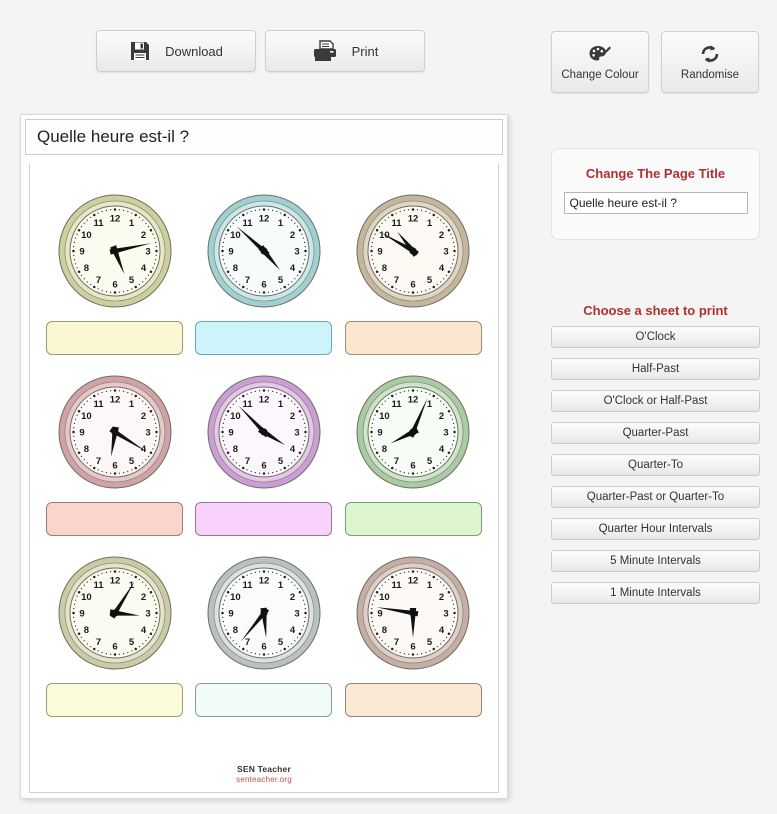  What do you see at coordinates (655, 203) in the screenshot?
I see `page-title-input` at bounding box center [655, 203].